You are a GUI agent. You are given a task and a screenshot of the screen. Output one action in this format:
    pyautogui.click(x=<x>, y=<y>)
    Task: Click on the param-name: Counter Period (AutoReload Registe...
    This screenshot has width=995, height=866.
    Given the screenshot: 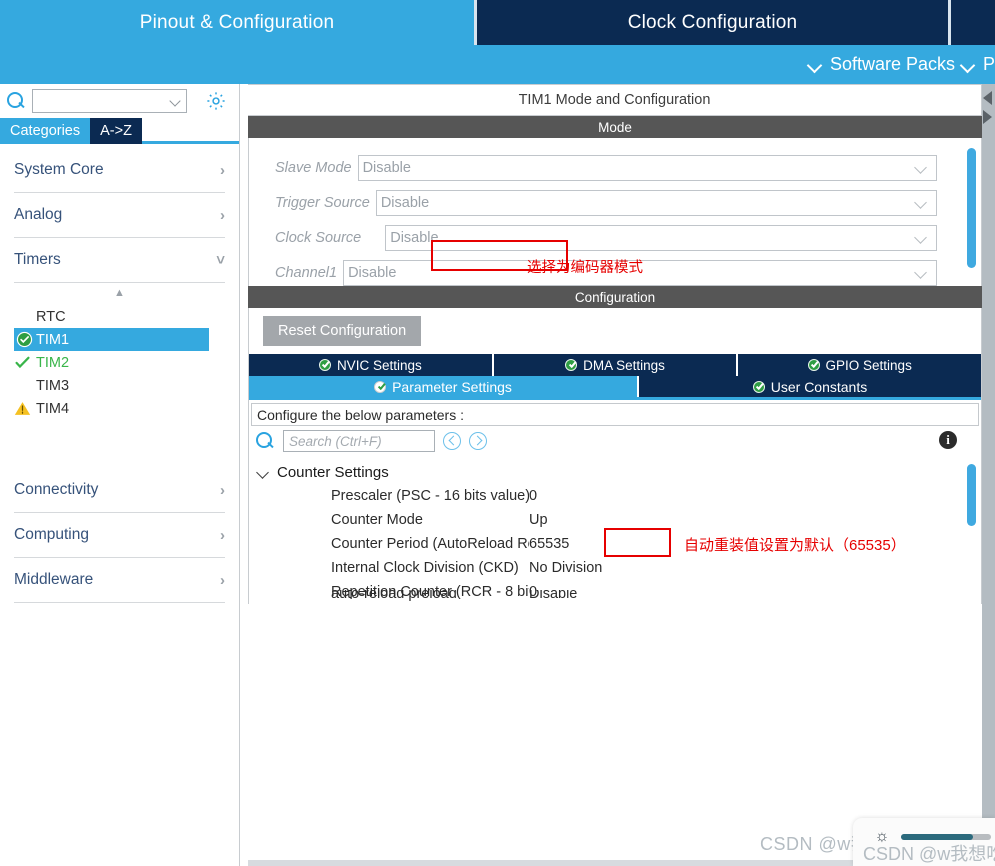 What is the action you would take?
    pyautogui.click(x=430, y=544)
    